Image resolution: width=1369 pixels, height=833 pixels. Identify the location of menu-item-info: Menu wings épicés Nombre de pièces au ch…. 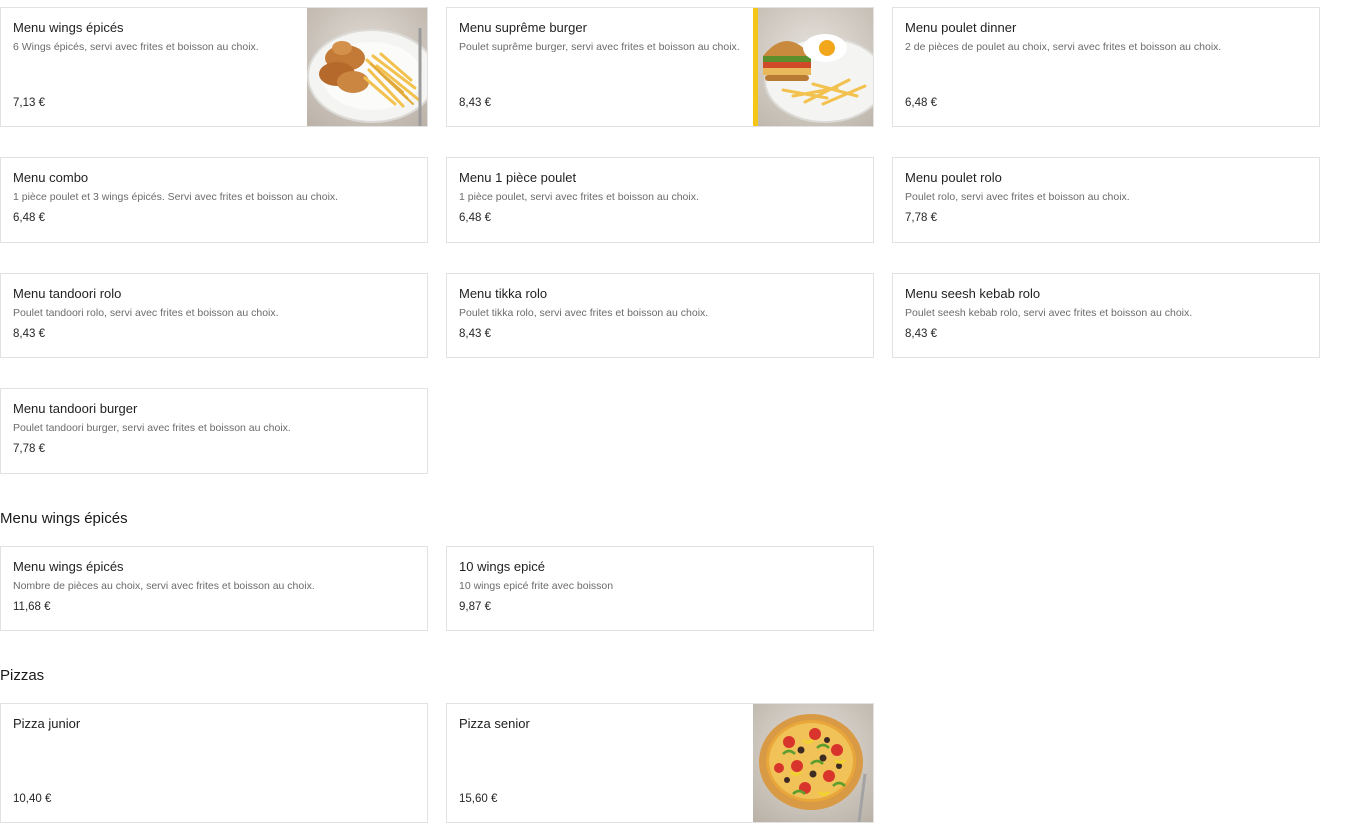
(214, 590).